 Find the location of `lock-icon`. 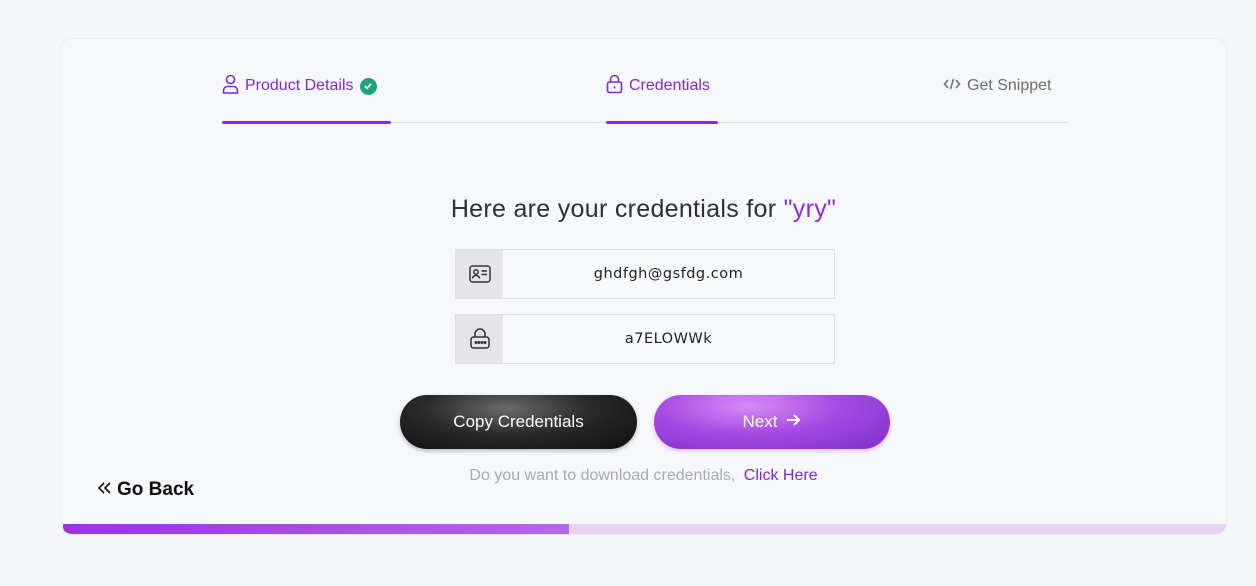

lock-icon is located at coordinates (614, 86).